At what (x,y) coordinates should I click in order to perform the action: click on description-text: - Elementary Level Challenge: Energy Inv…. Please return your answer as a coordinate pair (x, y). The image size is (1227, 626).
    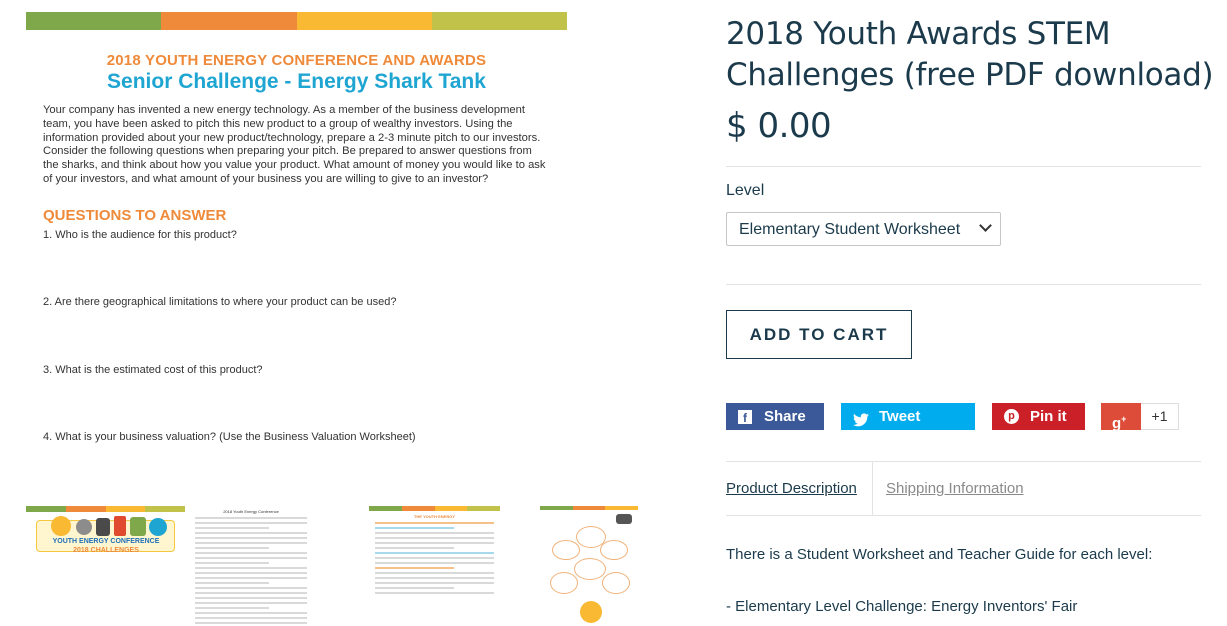
    Looking at the image, I should click on (902, 606).